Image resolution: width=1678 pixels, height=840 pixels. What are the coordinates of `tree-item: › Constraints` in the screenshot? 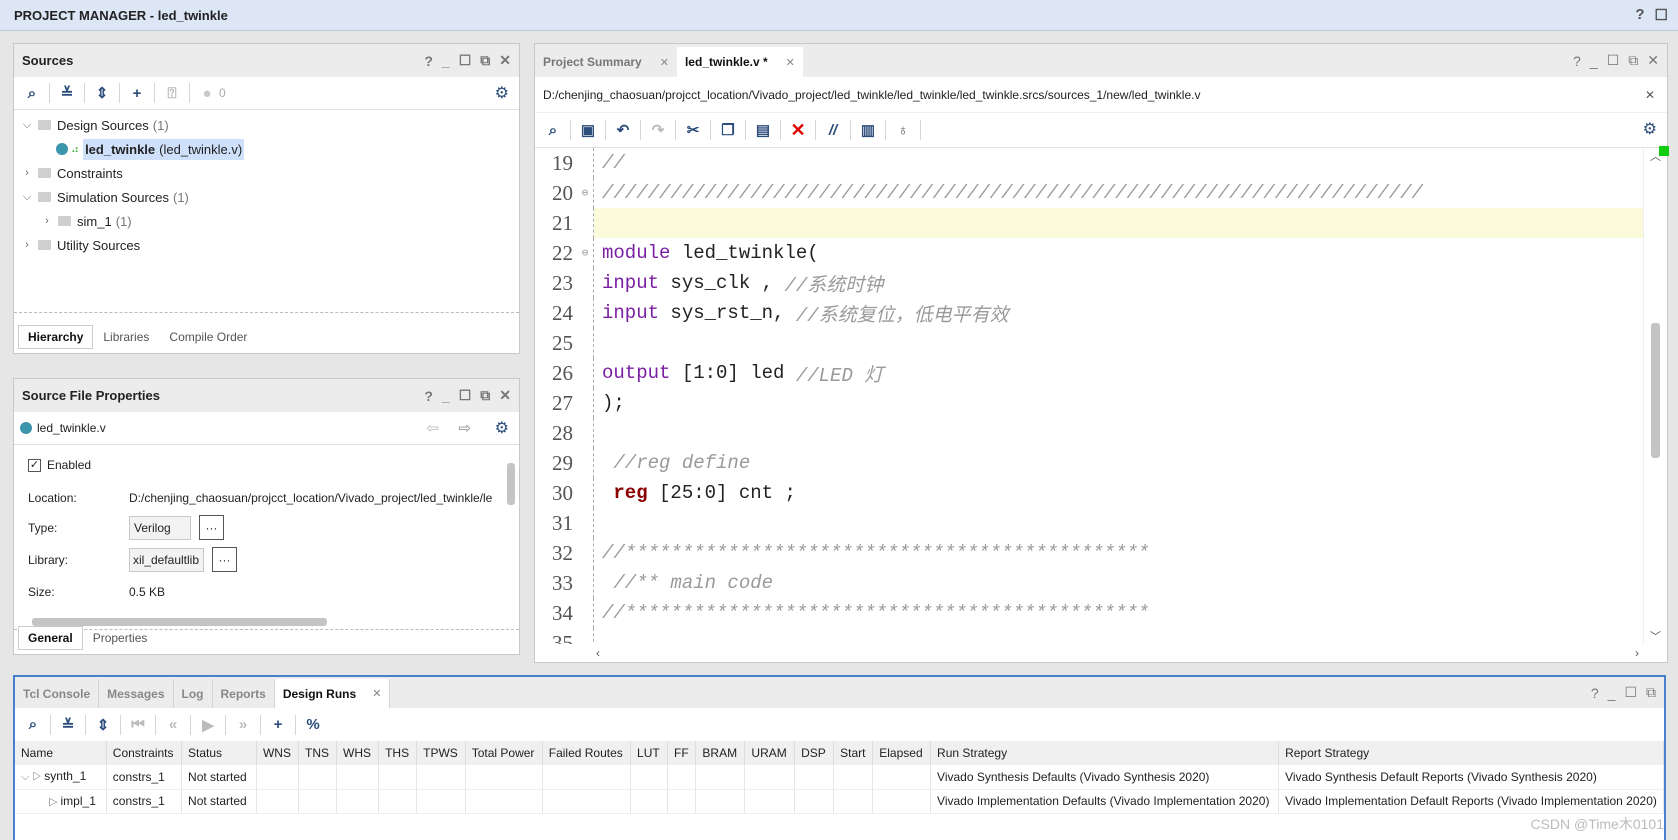 It's located at (269, 173).